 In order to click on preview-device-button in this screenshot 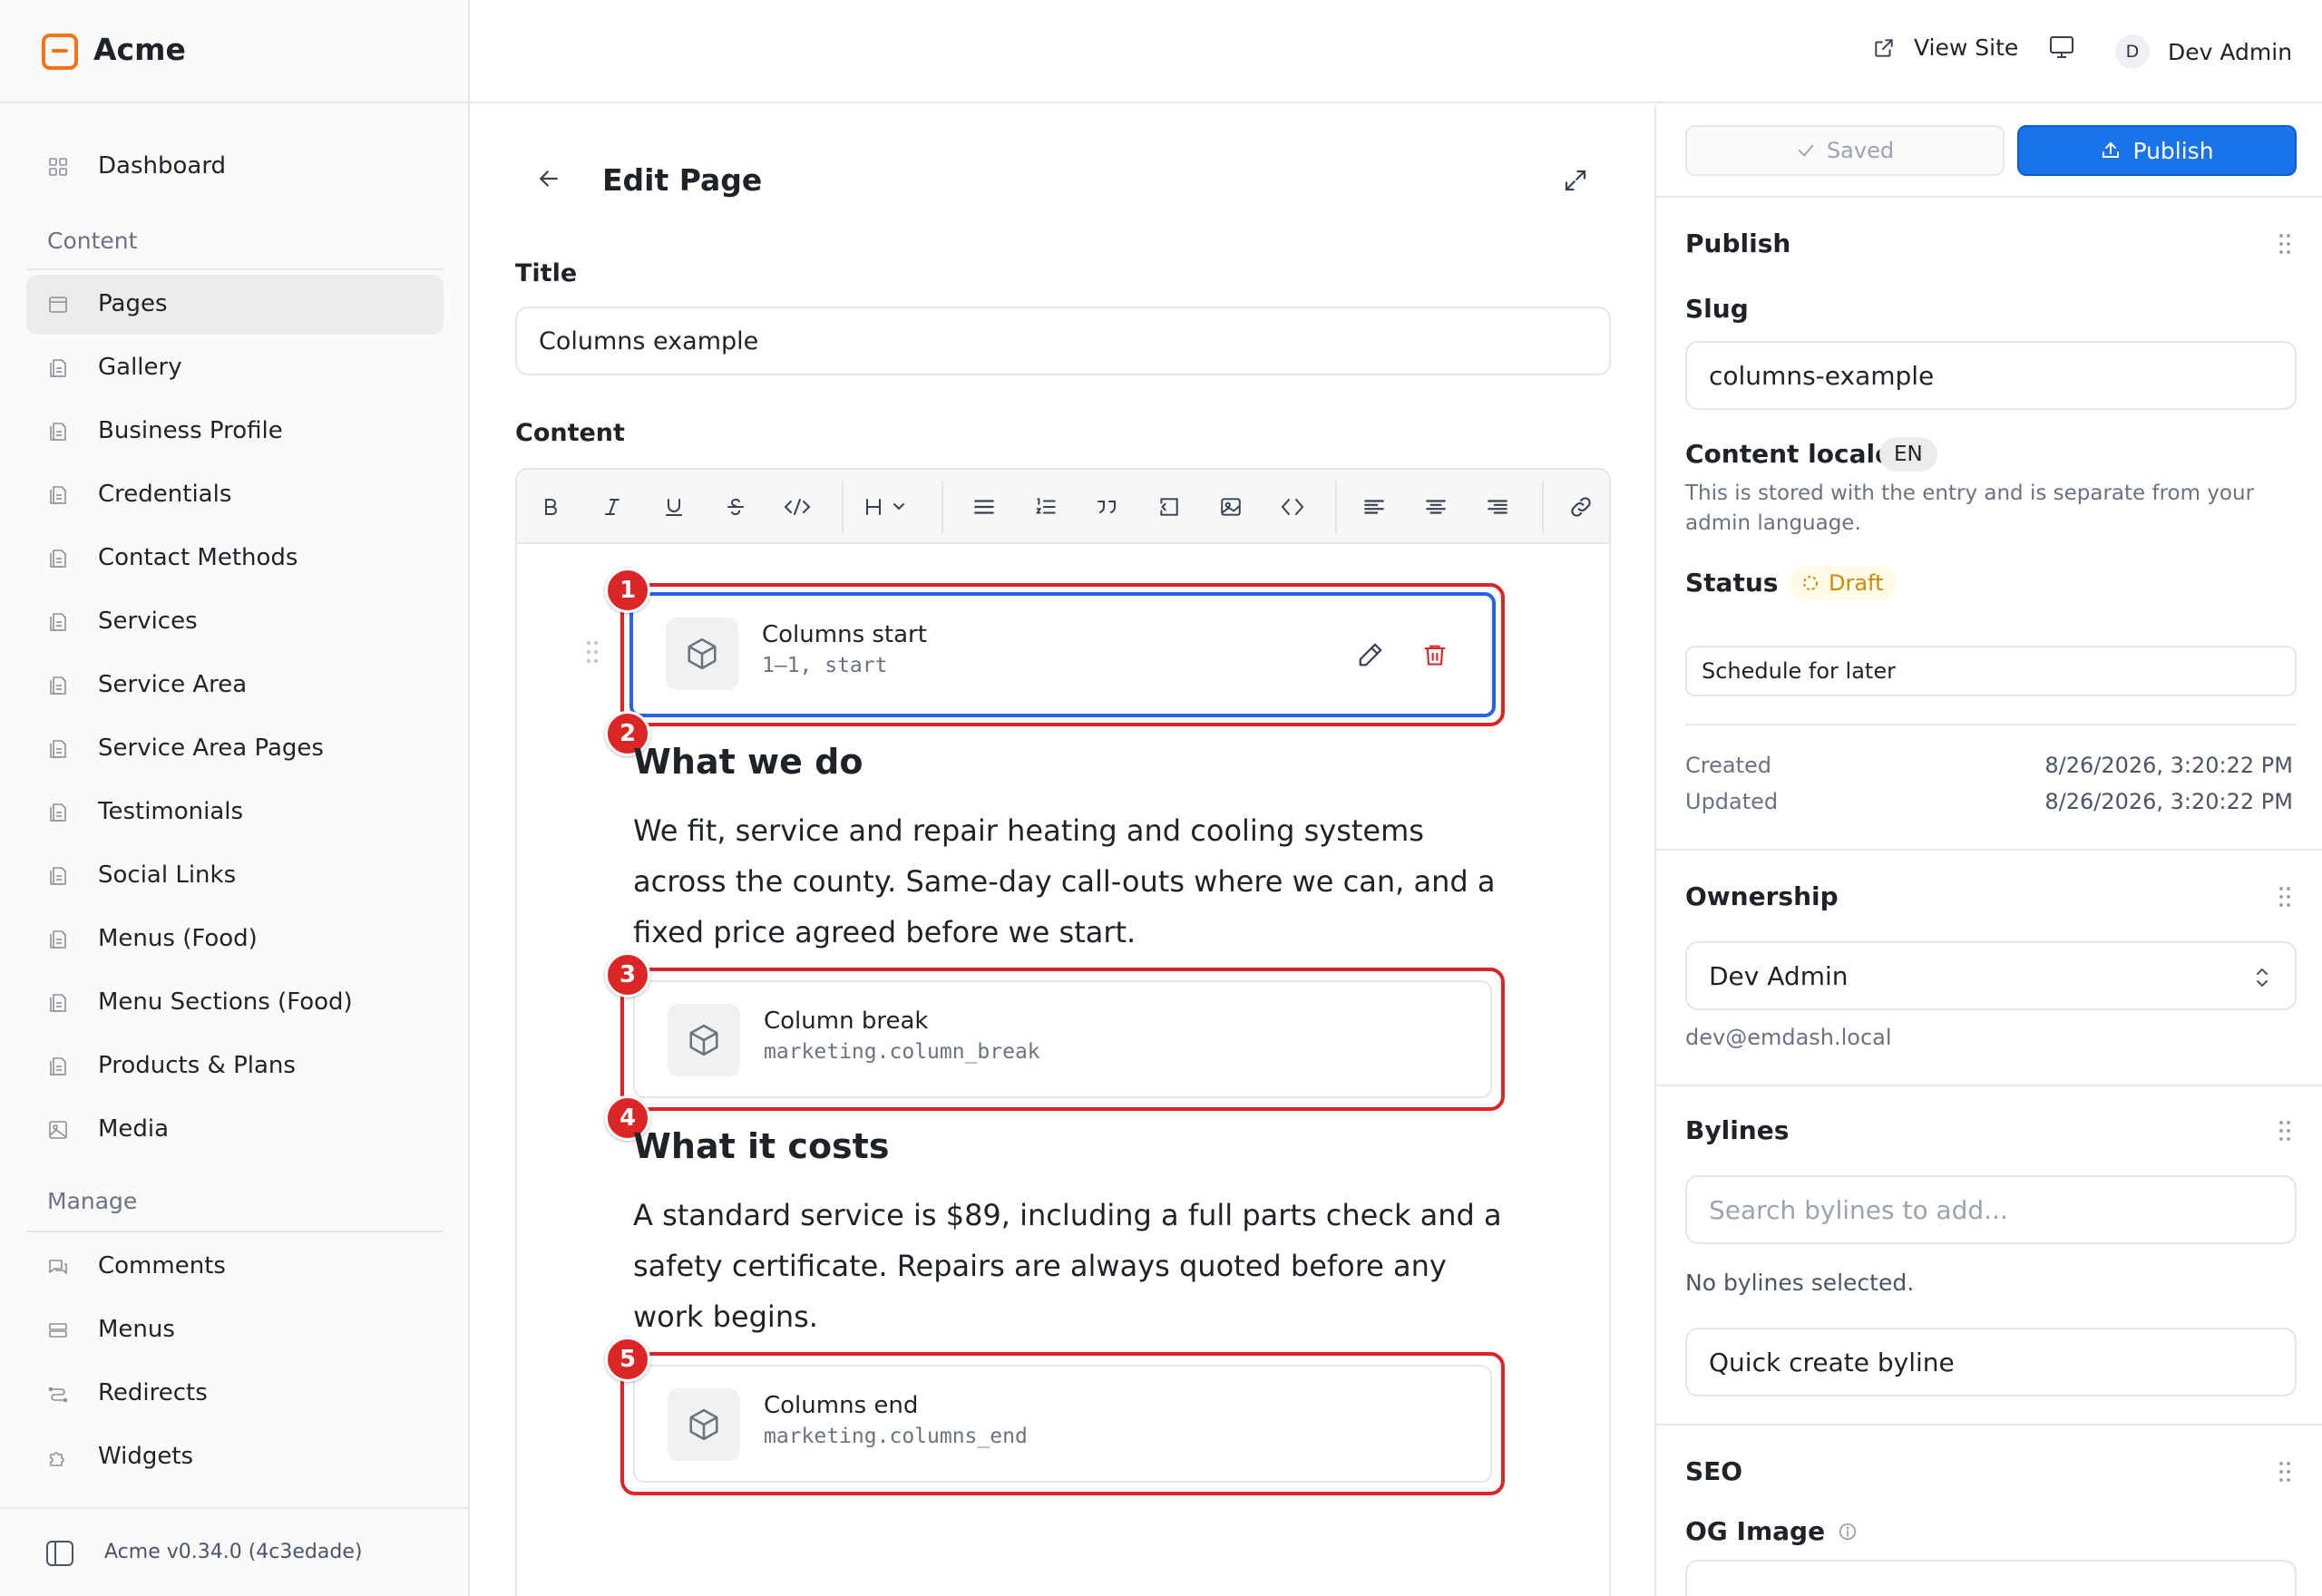, I will do `click(2061, 47)`.